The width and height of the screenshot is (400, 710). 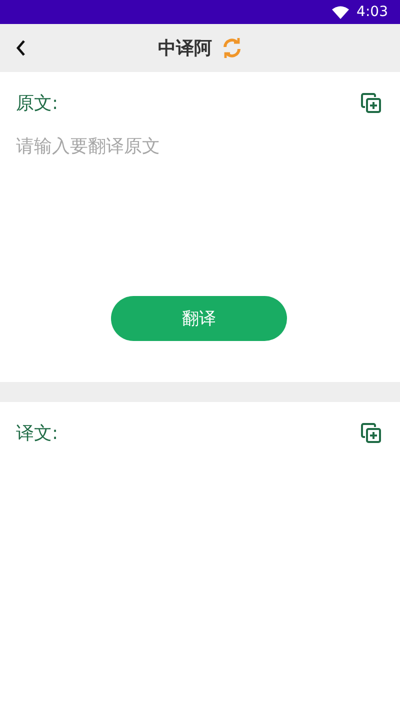 What do you see at coordinates (37, 103) in the screenshot?
I see `section-label: 原文:` at bounding box center [37, 103].